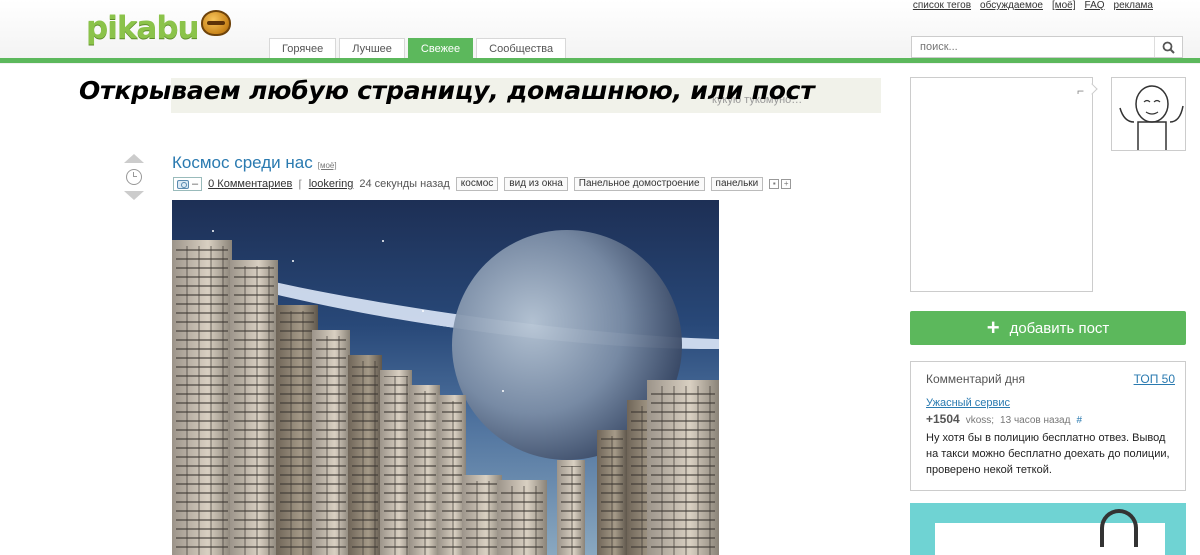 Image resolution: width=1200 pixels, height=555 pixels. I want to click on tag-chip: космос, so click(477, 184).